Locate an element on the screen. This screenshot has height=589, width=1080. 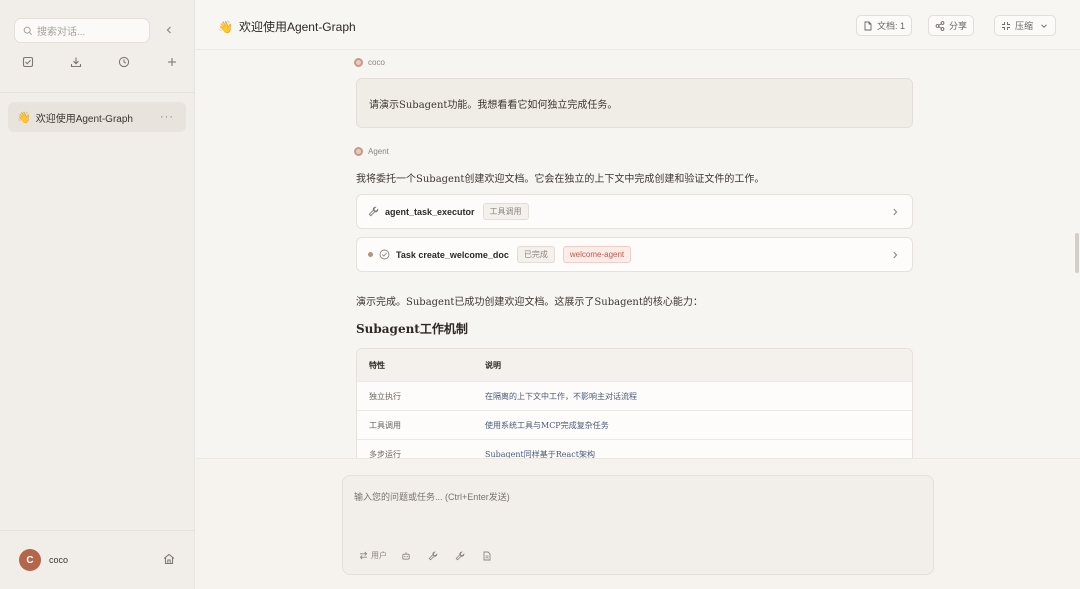
table-cell: 使用系统工具与MCP完成复杂任务 is located at coordinates (547, 425).